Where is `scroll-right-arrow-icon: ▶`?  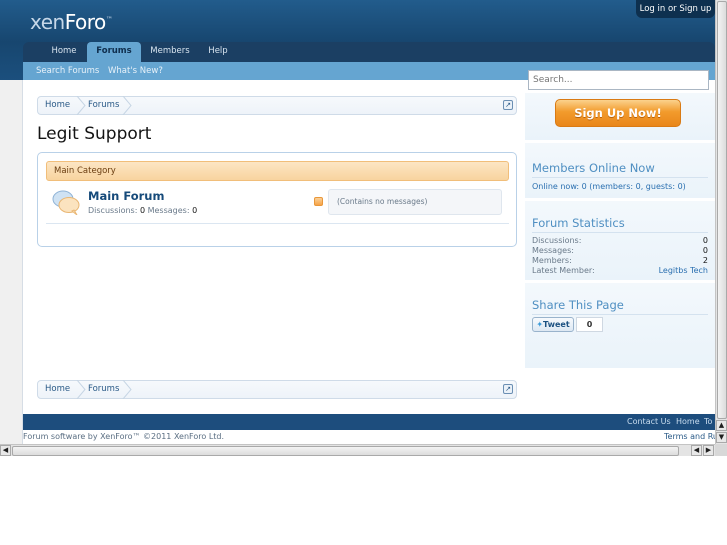
scroll-right-arrow-icon: ▶ is located at coordinates (708, 450).